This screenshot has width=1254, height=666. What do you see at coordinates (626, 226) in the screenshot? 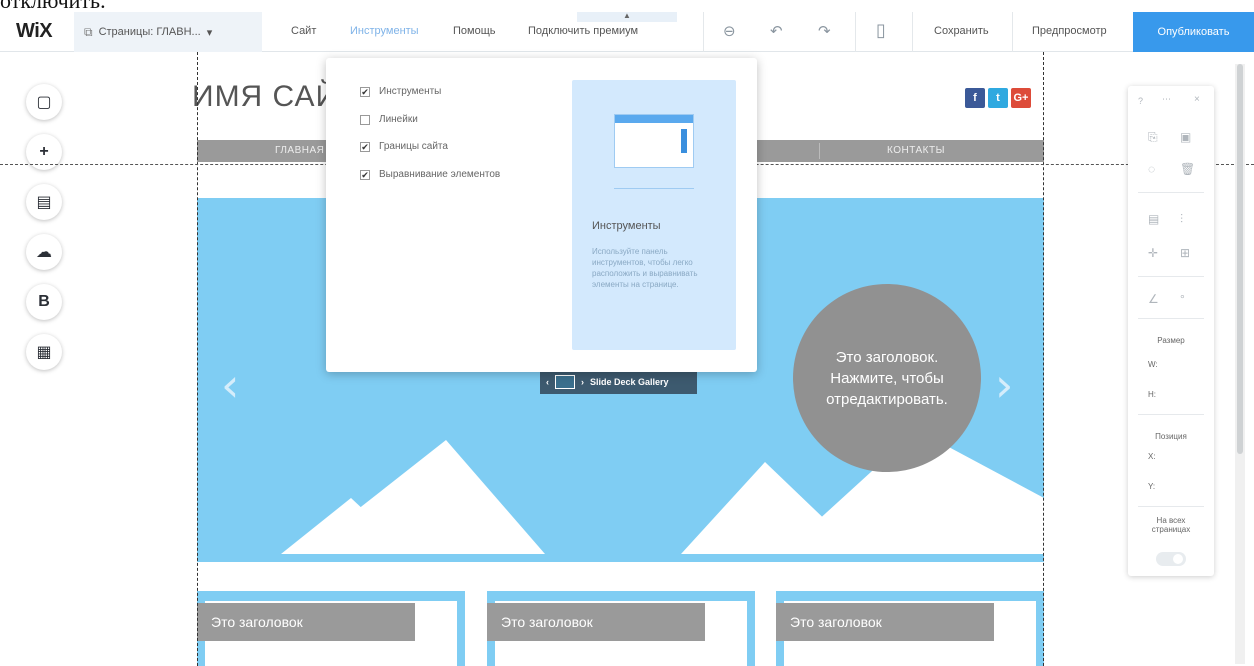
I see `info-panel-title: Инструменты` at bounding box center [626, 226].